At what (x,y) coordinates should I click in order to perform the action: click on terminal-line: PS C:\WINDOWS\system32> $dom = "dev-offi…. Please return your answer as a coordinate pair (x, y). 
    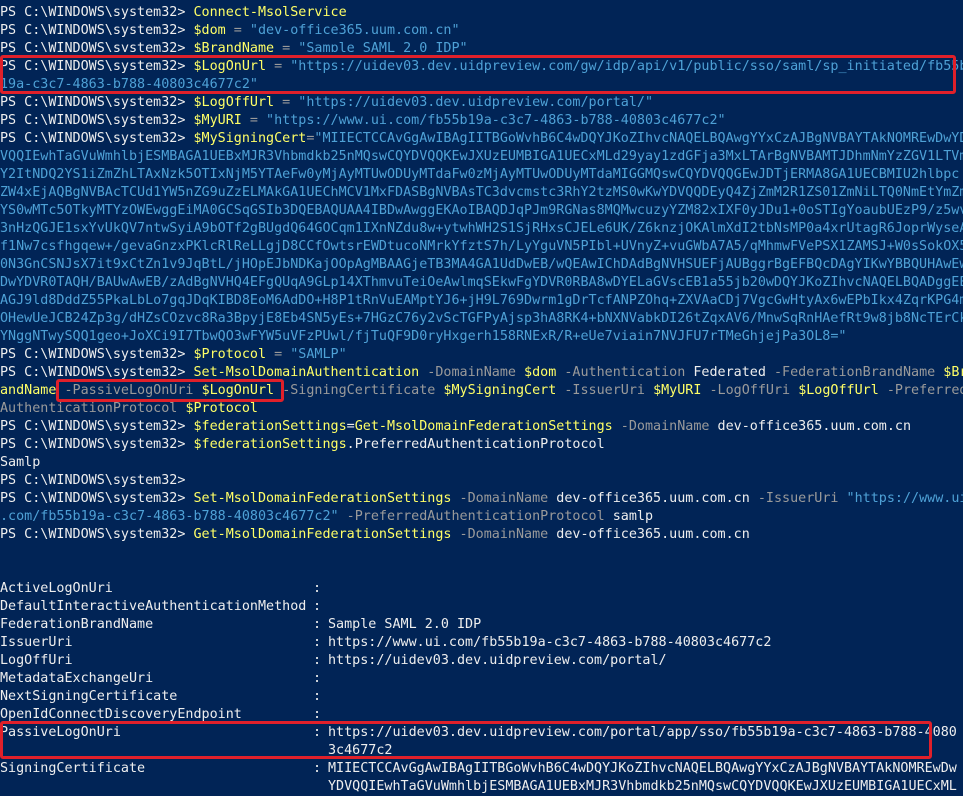
    Looking at the image, I should click on (230, 30).